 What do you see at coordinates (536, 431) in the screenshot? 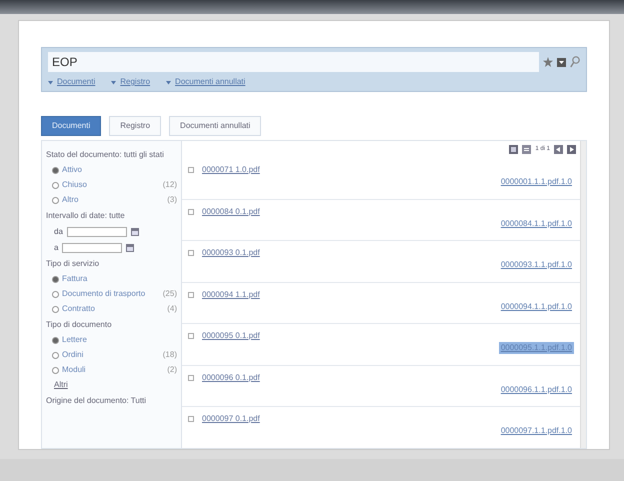
I see `file-link: 0000097.1.1.pdf.1.0` at bounding box center [536, 431].